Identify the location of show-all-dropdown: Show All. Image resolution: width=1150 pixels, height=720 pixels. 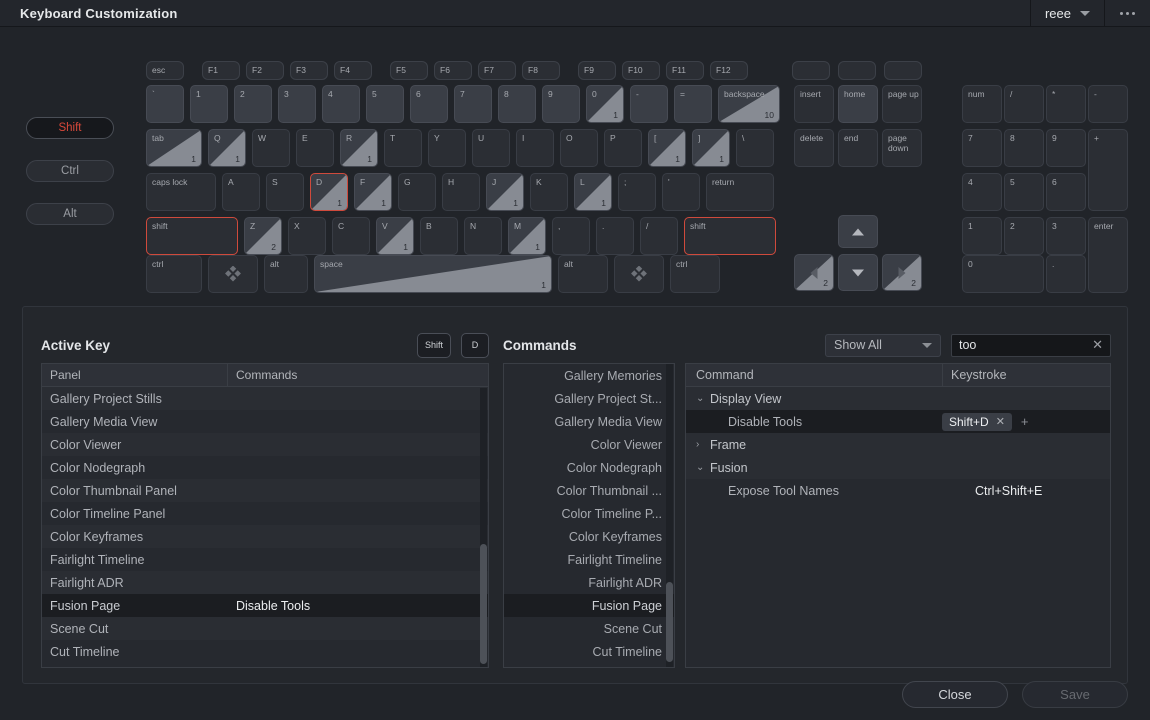
(883, 345).